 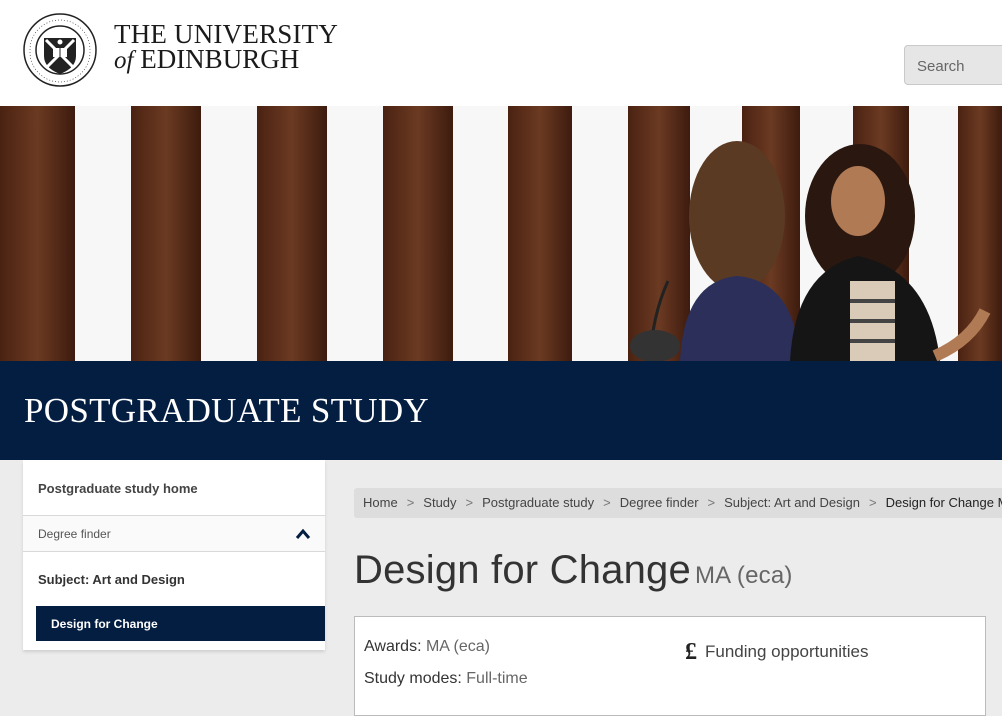 What do you see at coordinates (380, 502) in the screenshot?
I see `breadcrumb-link-home: Home` at bounding box center [380, 502].